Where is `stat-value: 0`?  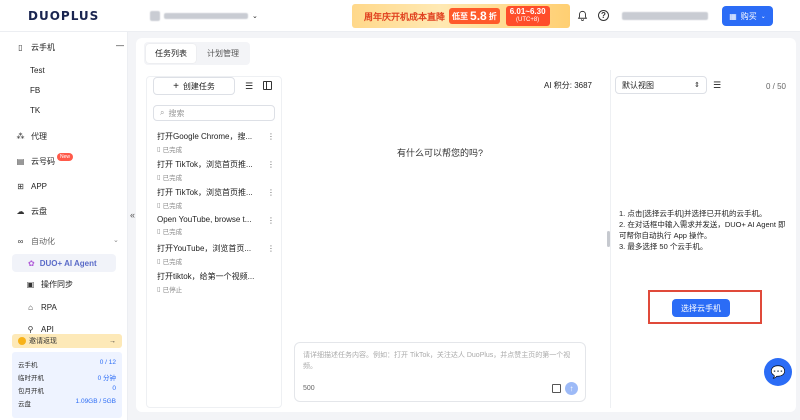 stat-value: 0 is located at coordinates (114, 388).